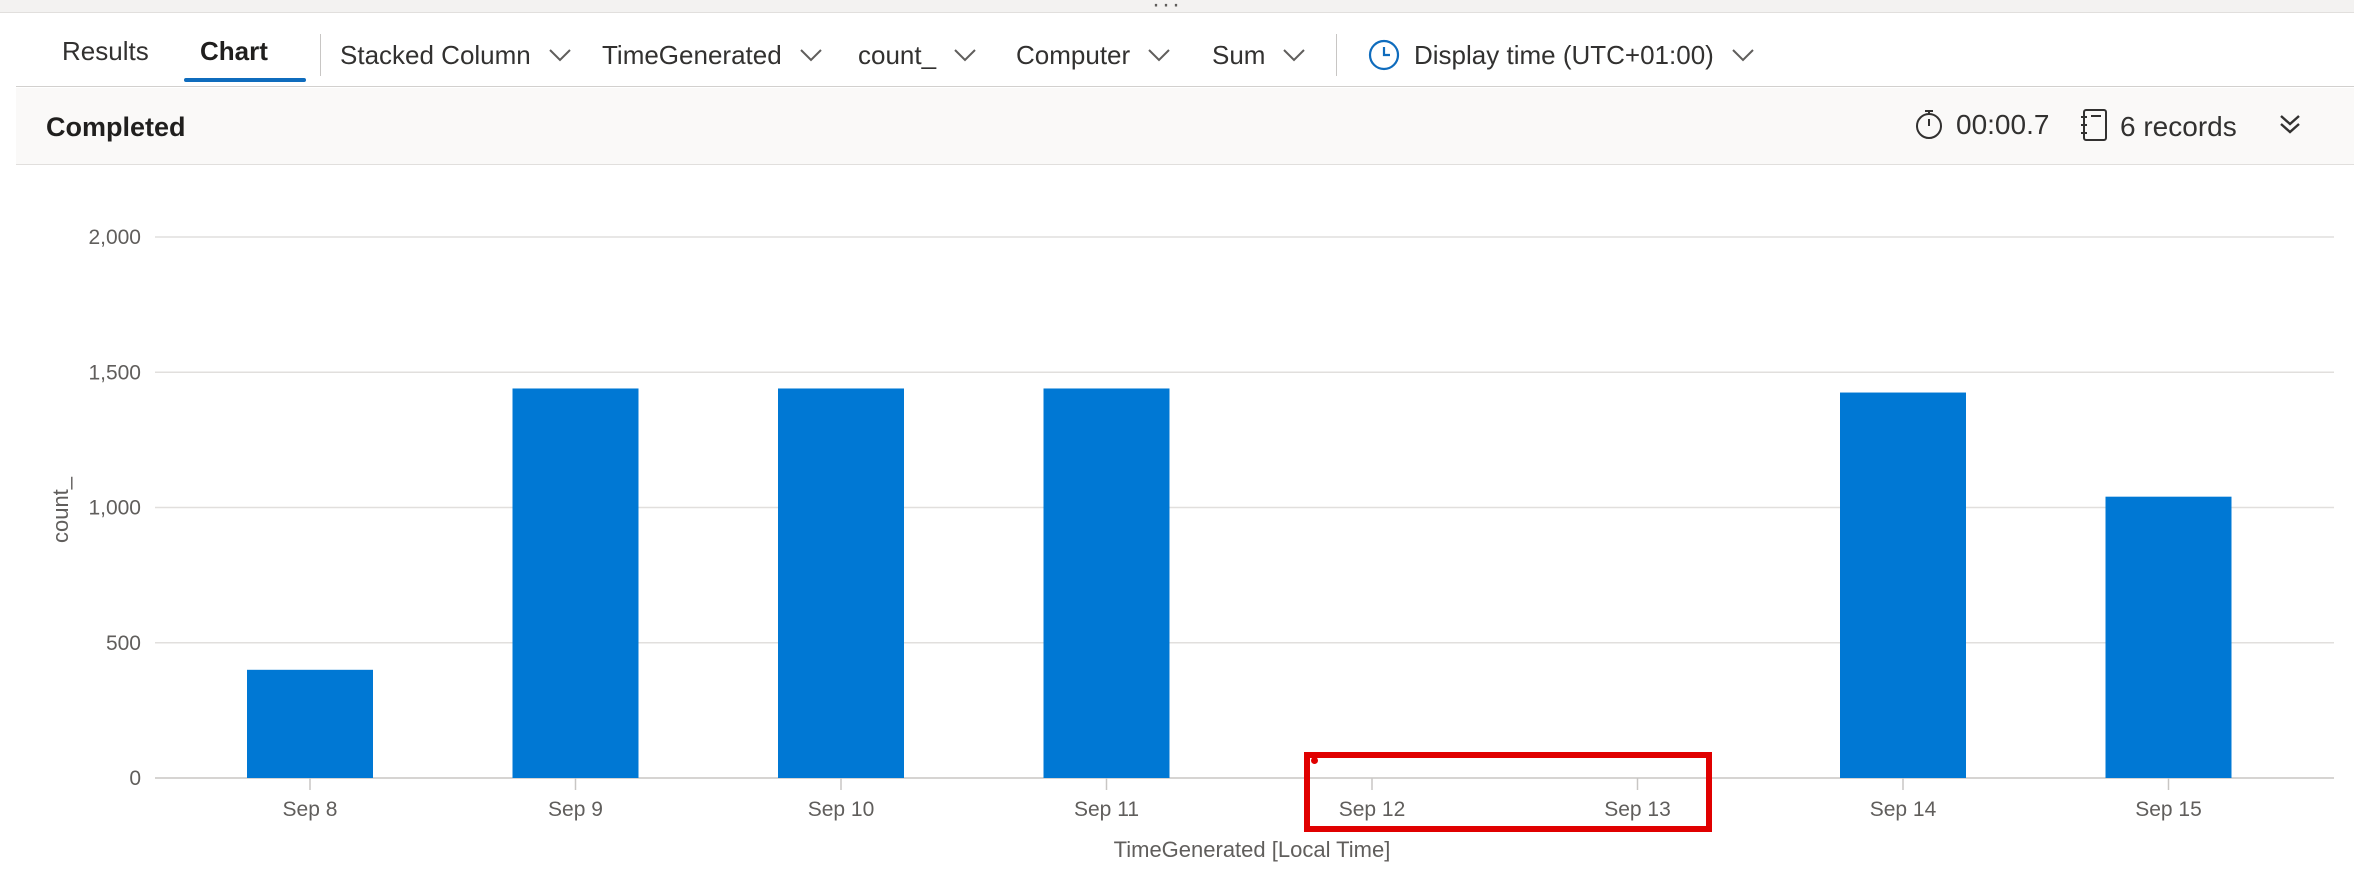 The image size is (2354, 884). I want to click on x-tick-label: Sep 11, so click(1106, 809).